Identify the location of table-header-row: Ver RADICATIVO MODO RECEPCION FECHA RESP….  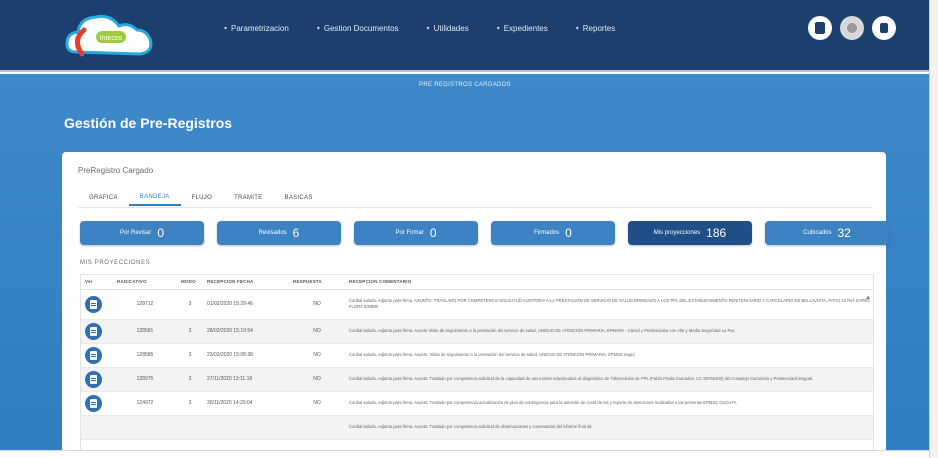
(477, 282).